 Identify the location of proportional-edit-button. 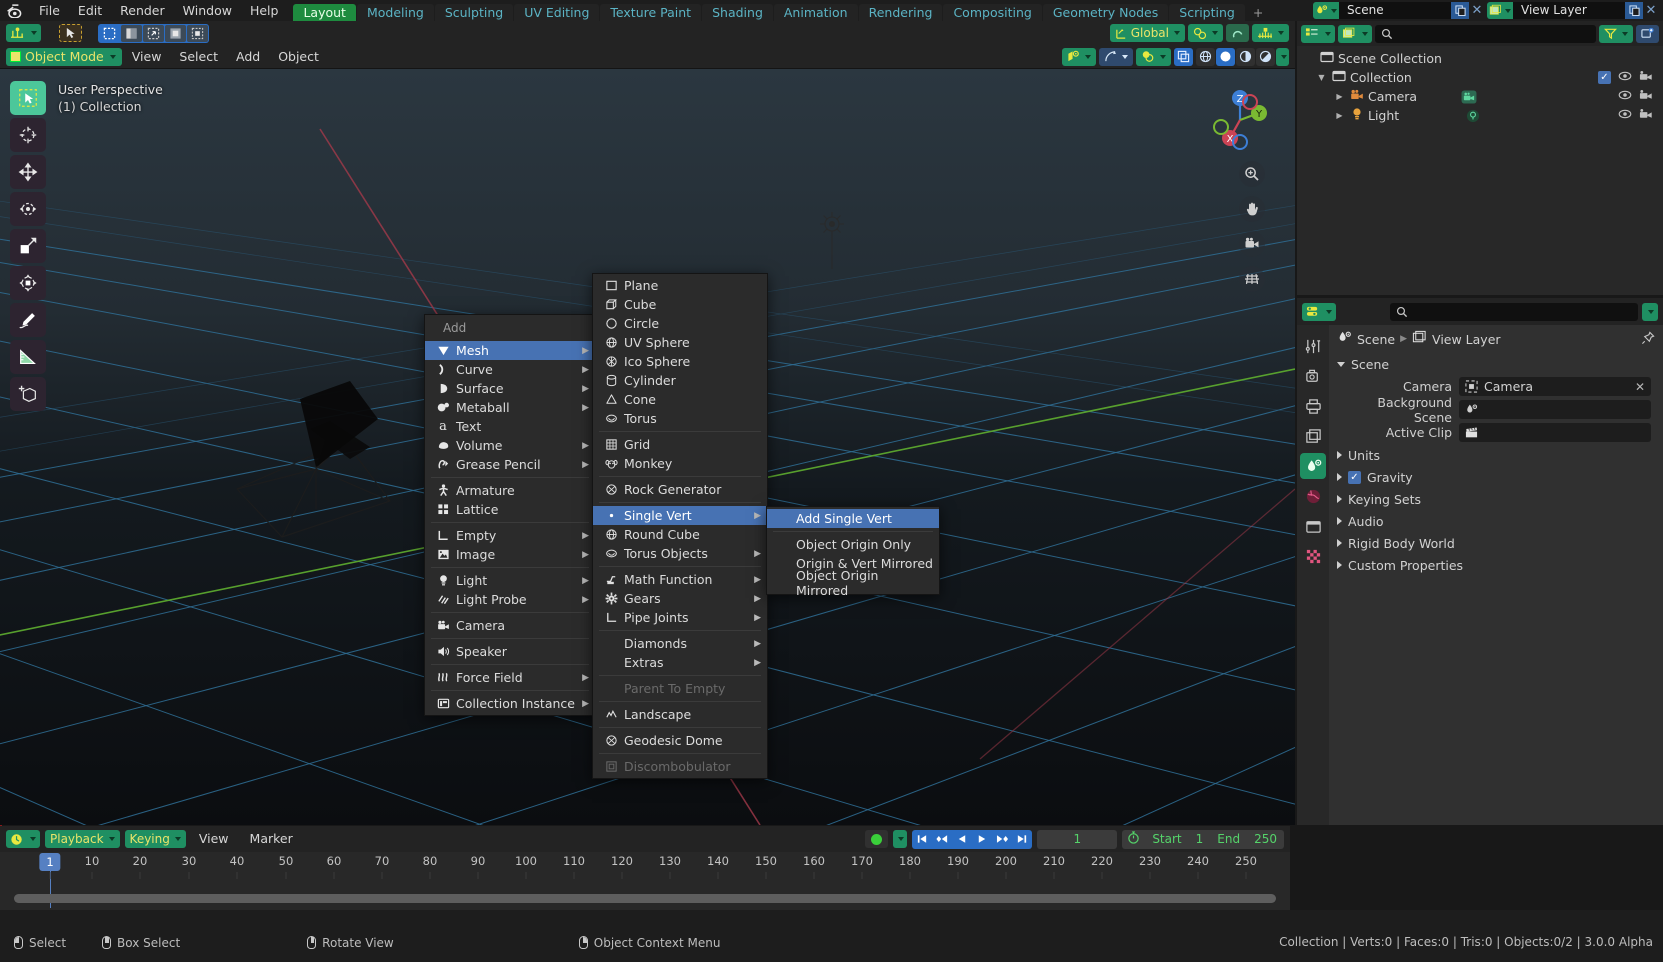
(1270, 33).